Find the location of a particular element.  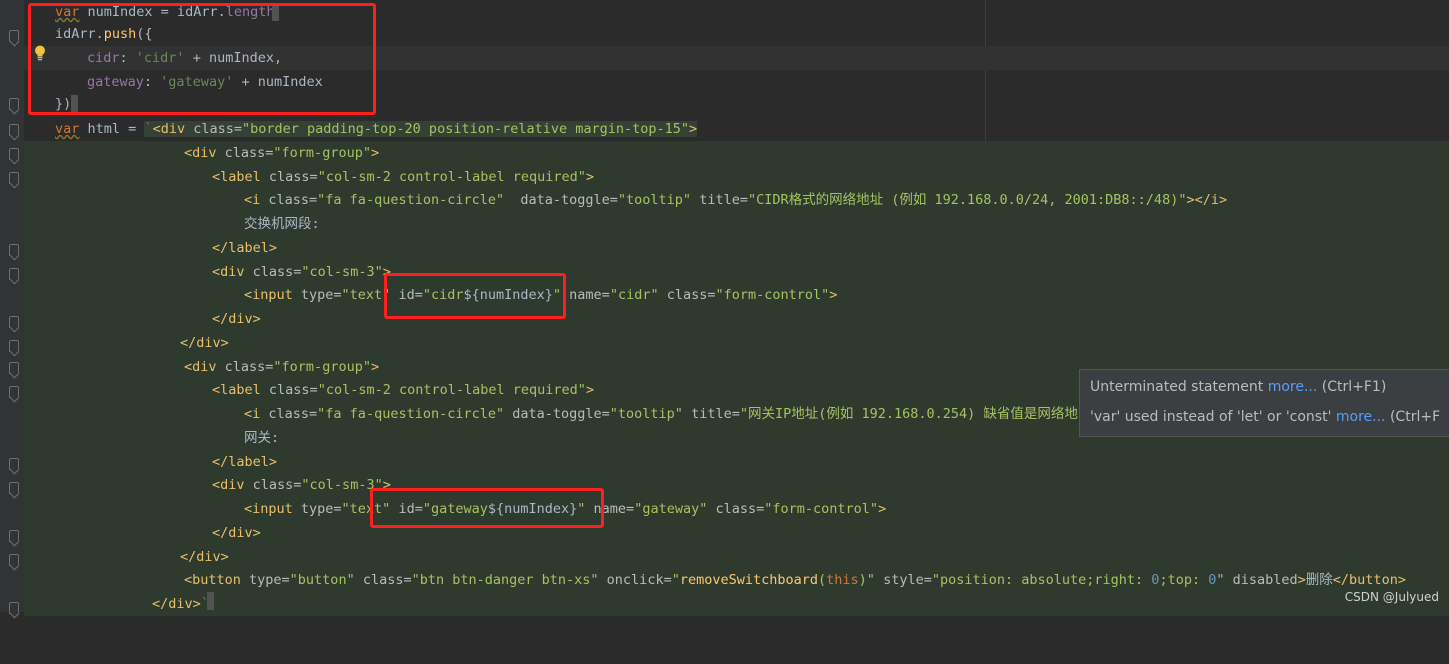

code-line-7: <div class="form-group"> is located at coordinates (736, 153).